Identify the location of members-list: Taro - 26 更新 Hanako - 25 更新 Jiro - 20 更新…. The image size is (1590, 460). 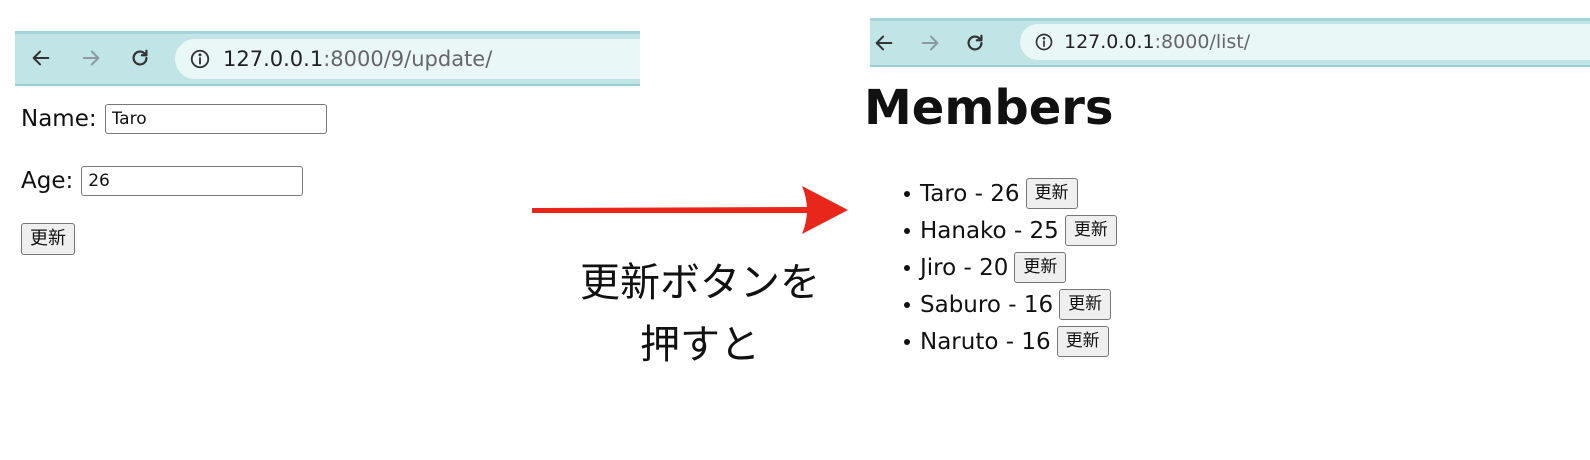
(1010, 267).